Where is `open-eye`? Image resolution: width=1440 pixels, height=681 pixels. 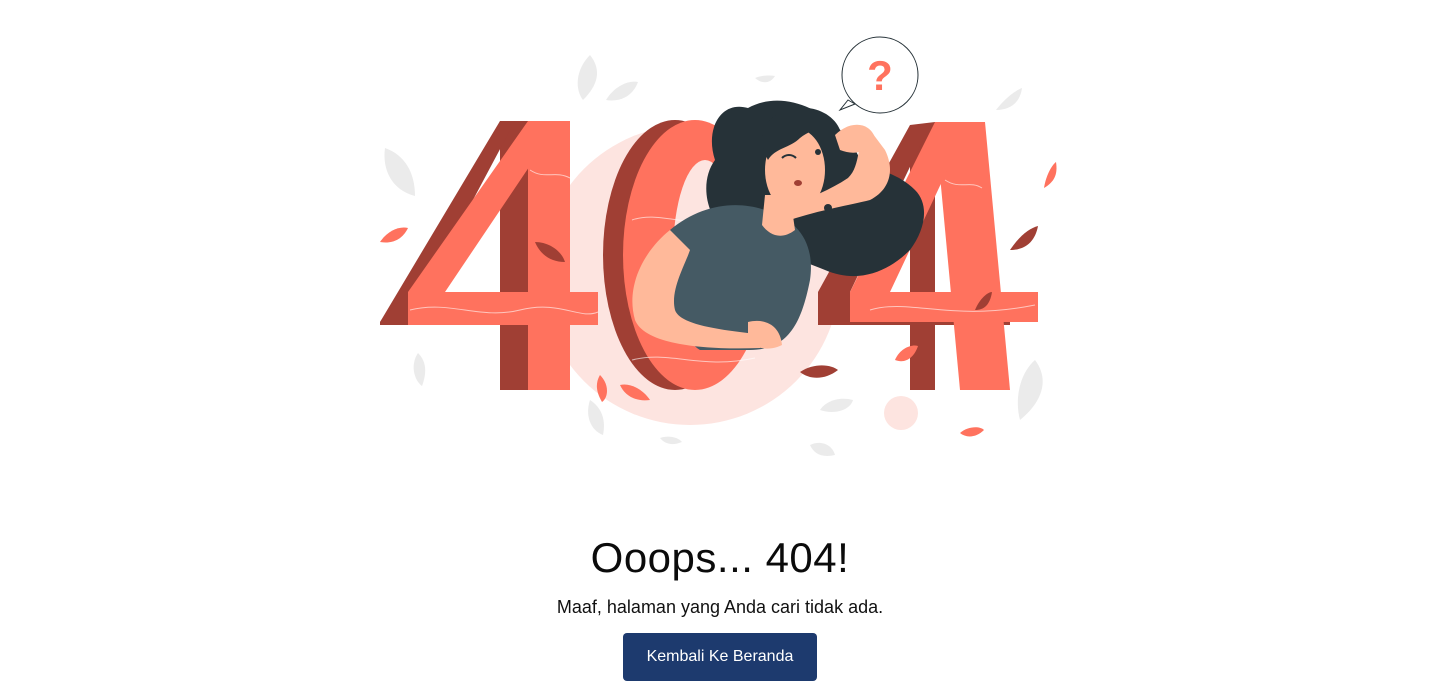 open-eye is located at coordinates (818, 152).